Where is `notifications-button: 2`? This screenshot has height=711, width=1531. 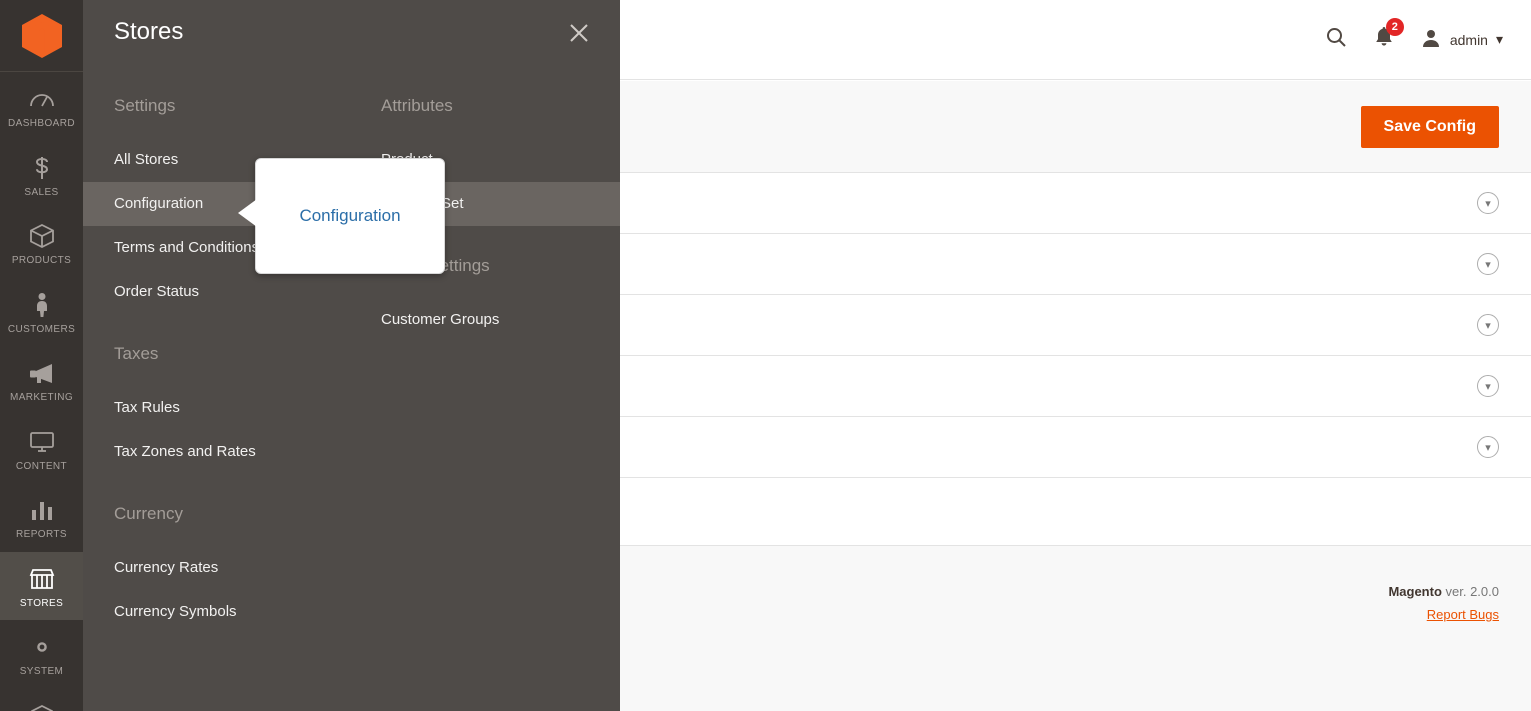
notifications-button: 2 is located at coordinates (1389, 35).